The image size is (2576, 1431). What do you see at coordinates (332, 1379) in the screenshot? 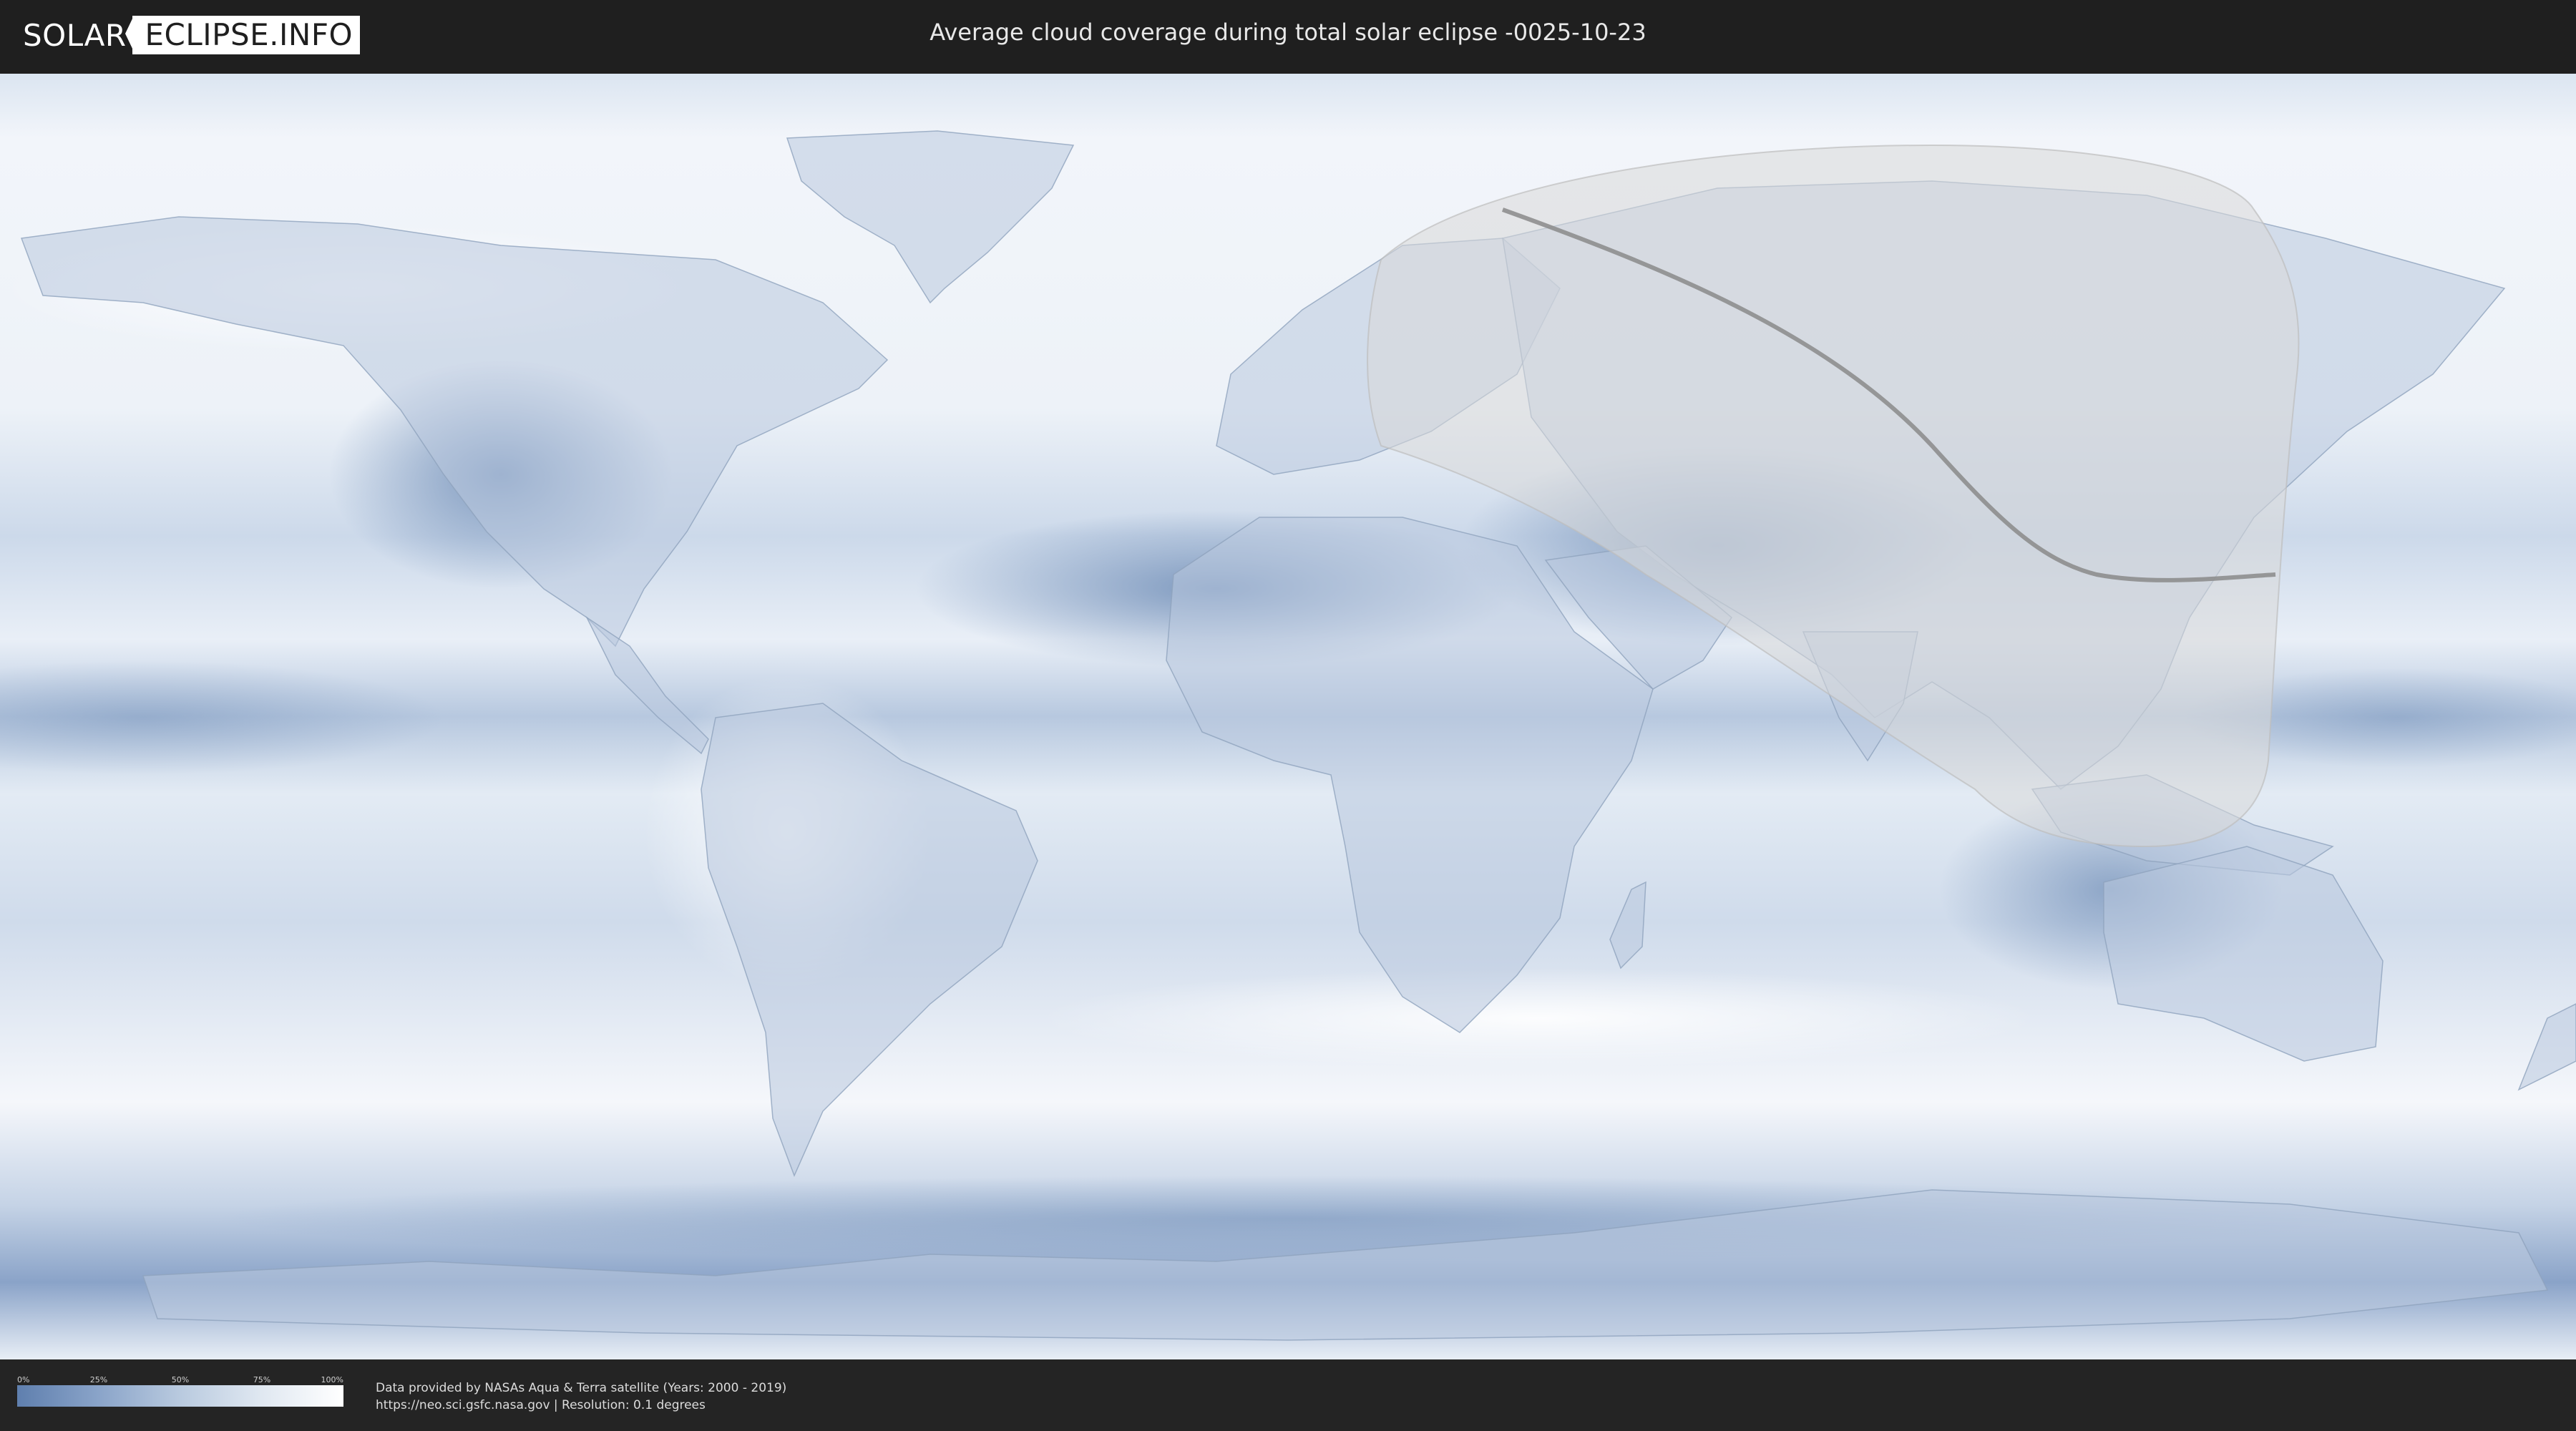
I see `legend-tick-100: 100%` at bounding box center [332, 1379].